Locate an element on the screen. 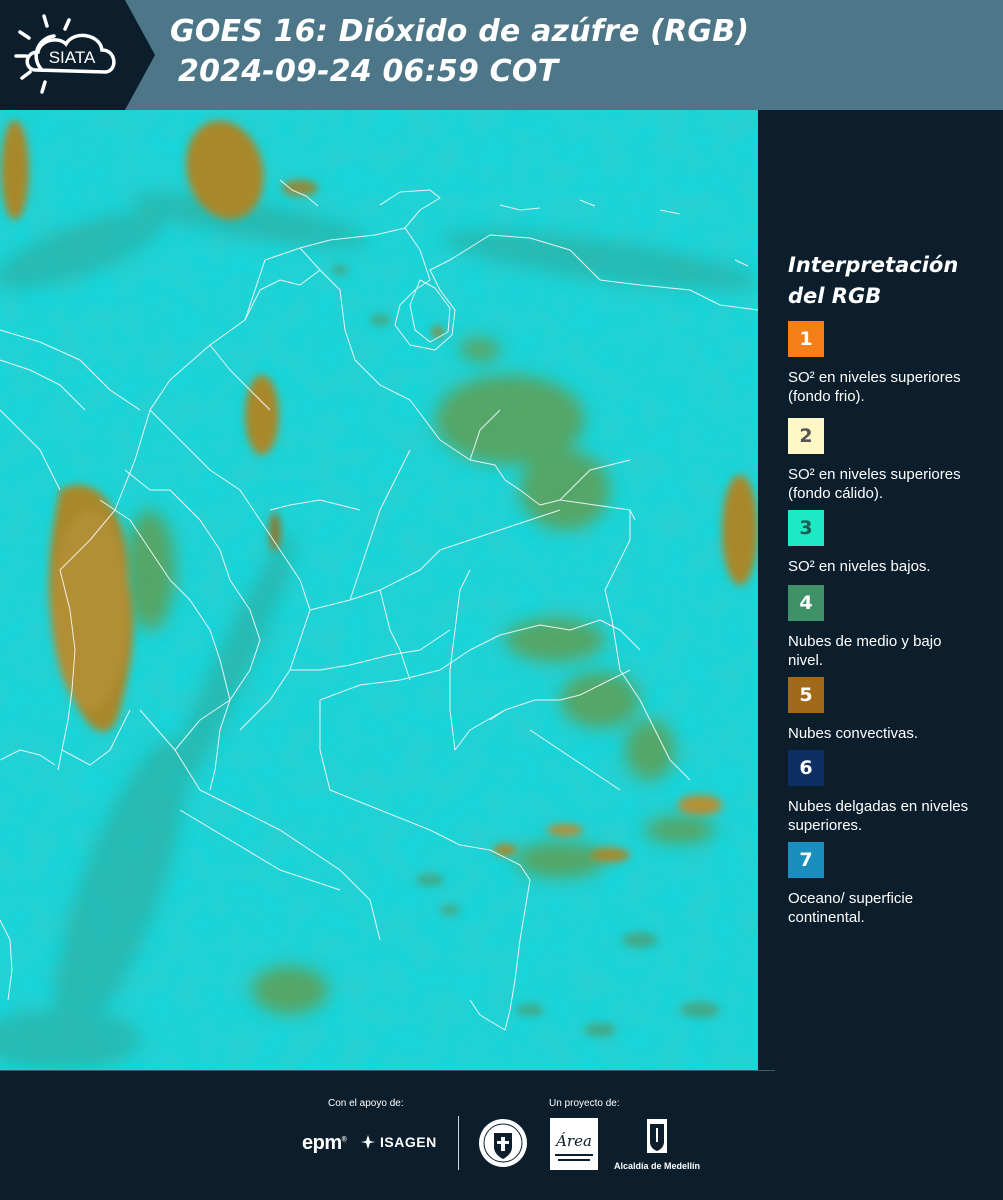  legend-label: Nubes delgadas en niveles superiores. is located at coordinates (878, 816).